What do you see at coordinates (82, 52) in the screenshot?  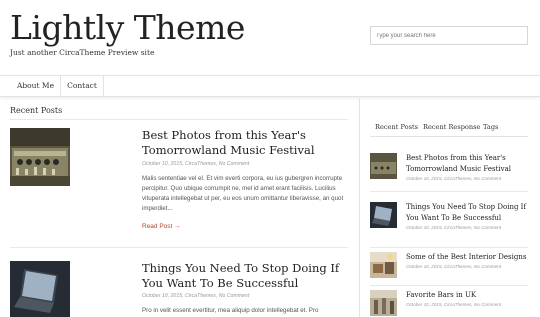 I see `site-tagline: Just another CircaTheme Preview site` at bounding box center [82, 52].